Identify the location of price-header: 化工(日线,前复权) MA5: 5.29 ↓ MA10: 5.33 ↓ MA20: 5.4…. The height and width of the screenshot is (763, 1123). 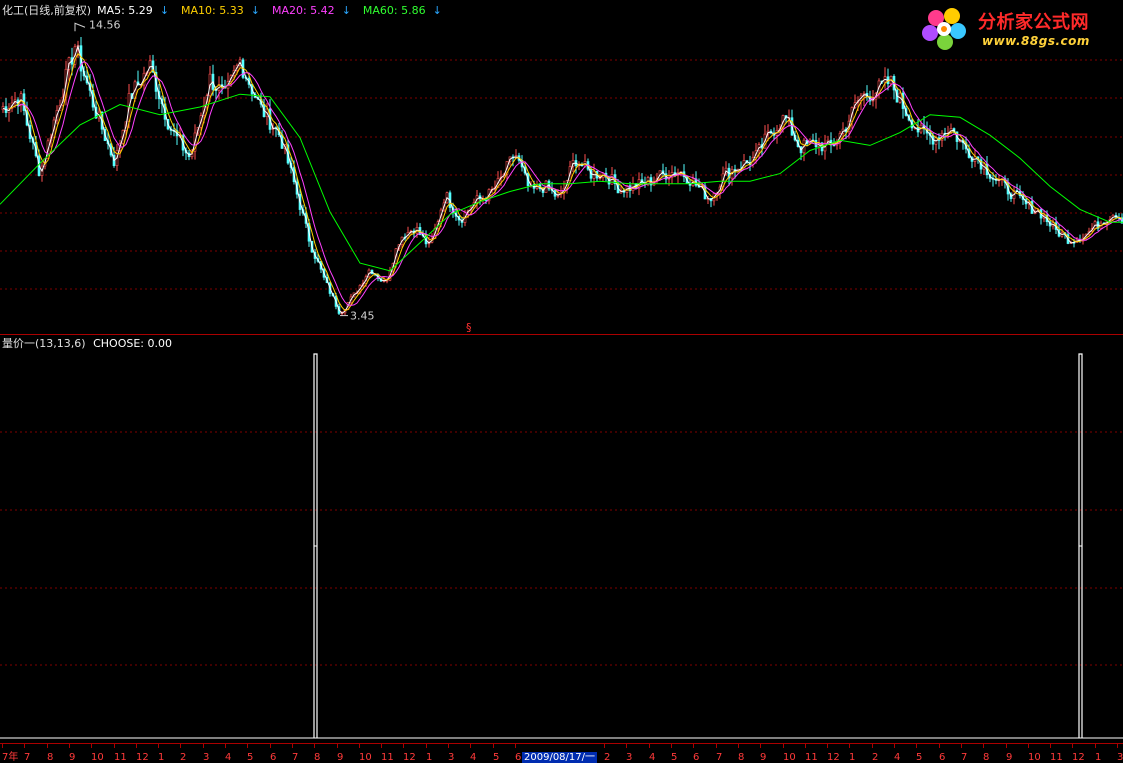
(228, 11).